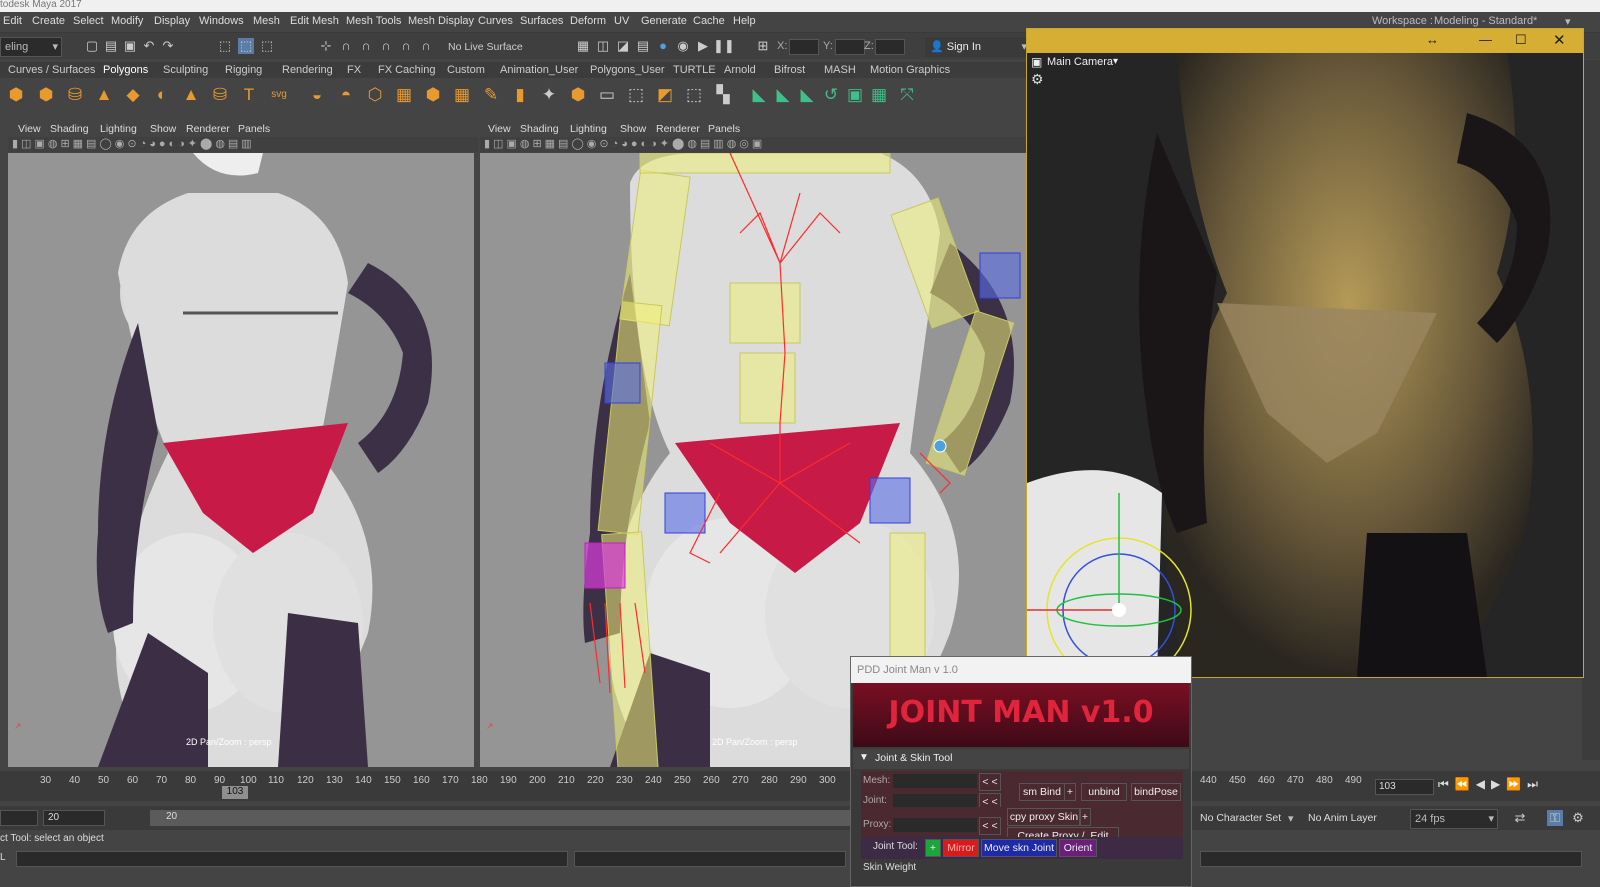  Describe the element at coordinates (1491, 784) in the screenshot. I see `playback-controls-icon: ⏮⏪◀▶⏩⏭` at that location.